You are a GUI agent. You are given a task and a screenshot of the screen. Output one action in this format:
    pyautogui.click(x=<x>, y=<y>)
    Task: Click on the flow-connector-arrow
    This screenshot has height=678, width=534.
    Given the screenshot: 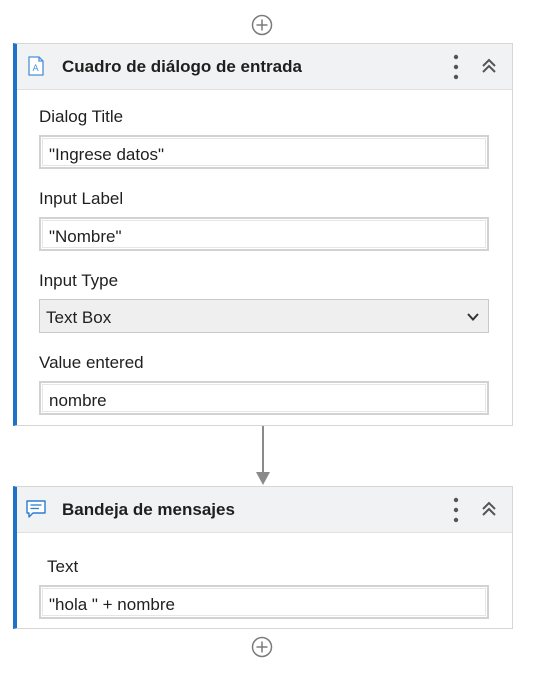 What is the action you would take?
    pyautogui.click(x=263, y=478)
    